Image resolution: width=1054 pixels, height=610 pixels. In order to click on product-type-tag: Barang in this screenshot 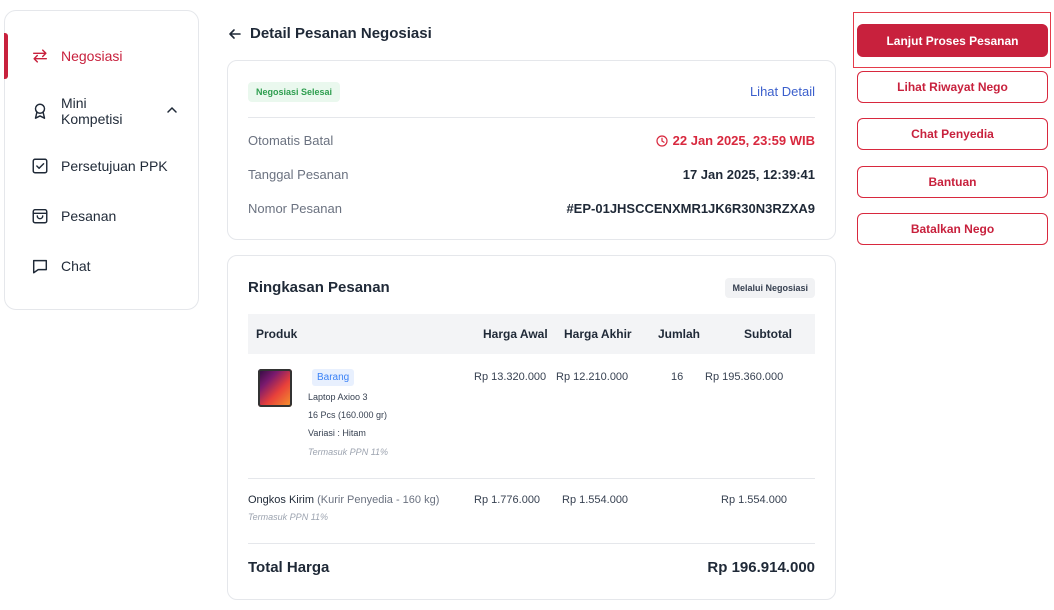, I will do `click(333, 377)`.